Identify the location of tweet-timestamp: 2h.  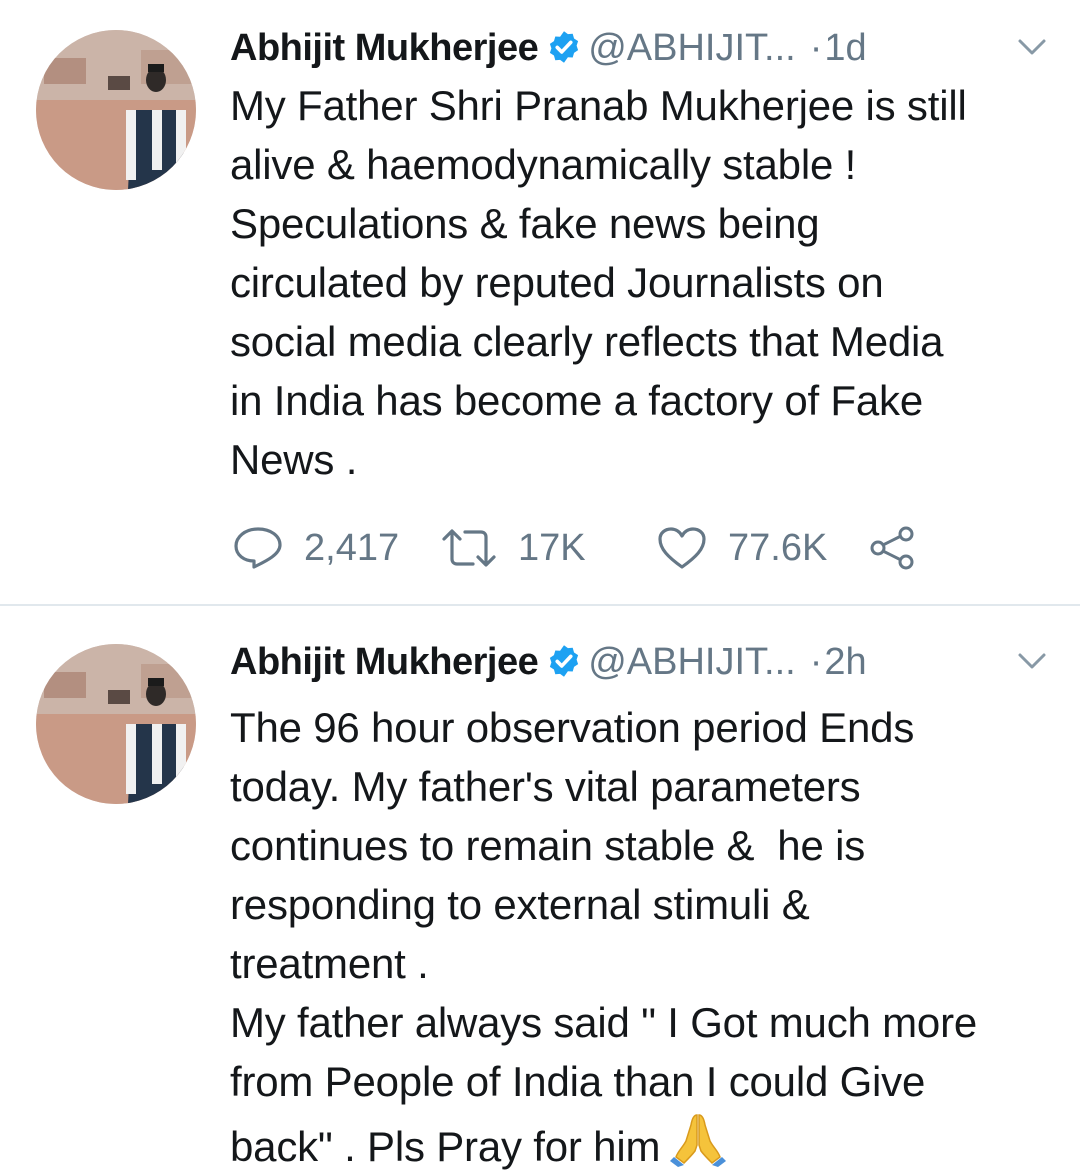
(845, 662).